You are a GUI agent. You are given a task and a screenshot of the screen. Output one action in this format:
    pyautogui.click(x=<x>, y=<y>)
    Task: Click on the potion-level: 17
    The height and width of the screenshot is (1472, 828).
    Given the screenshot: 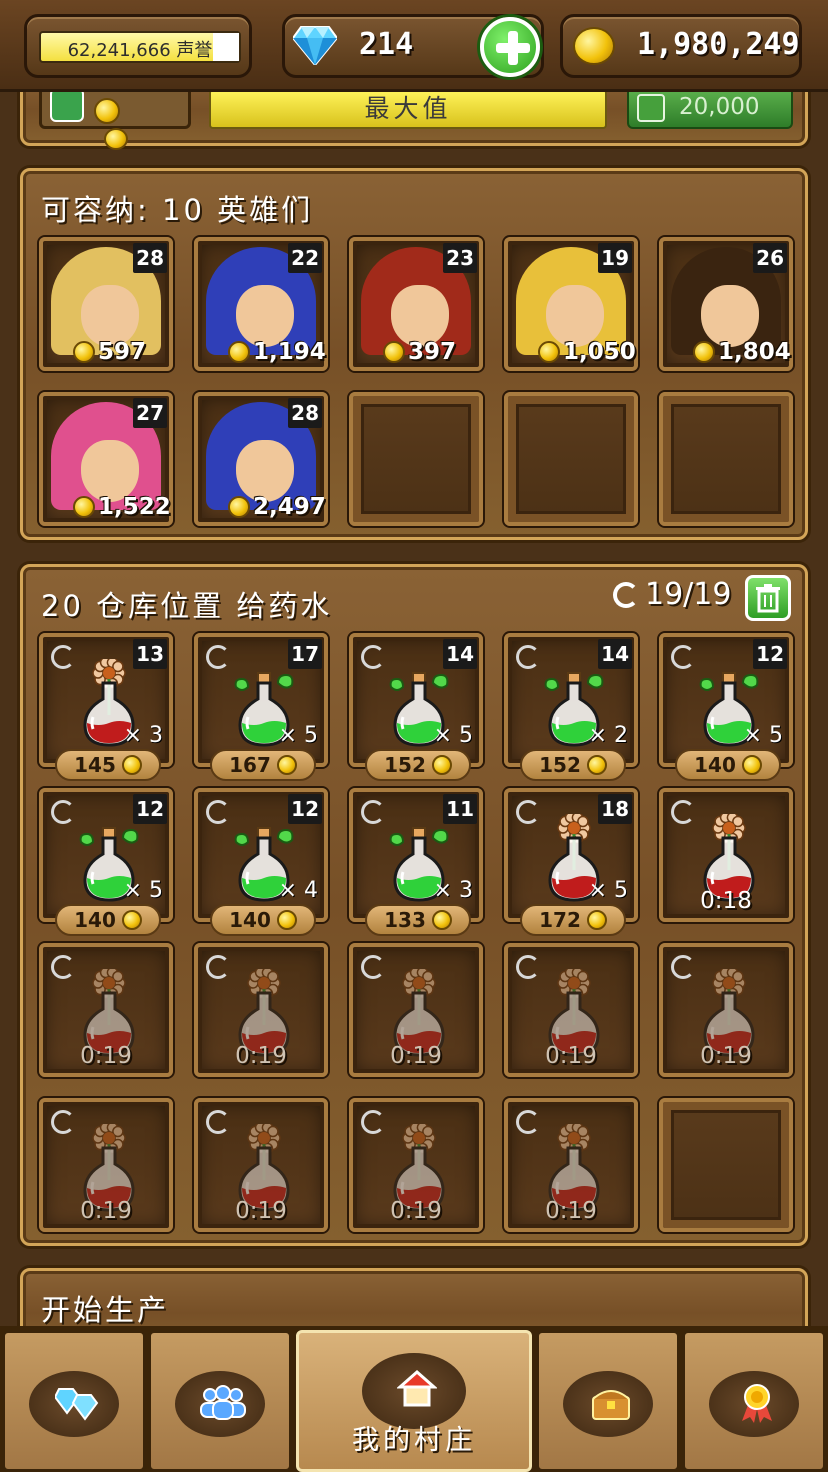 What is the action you would take?
    pyautogui.click(x=305, y=654)
    